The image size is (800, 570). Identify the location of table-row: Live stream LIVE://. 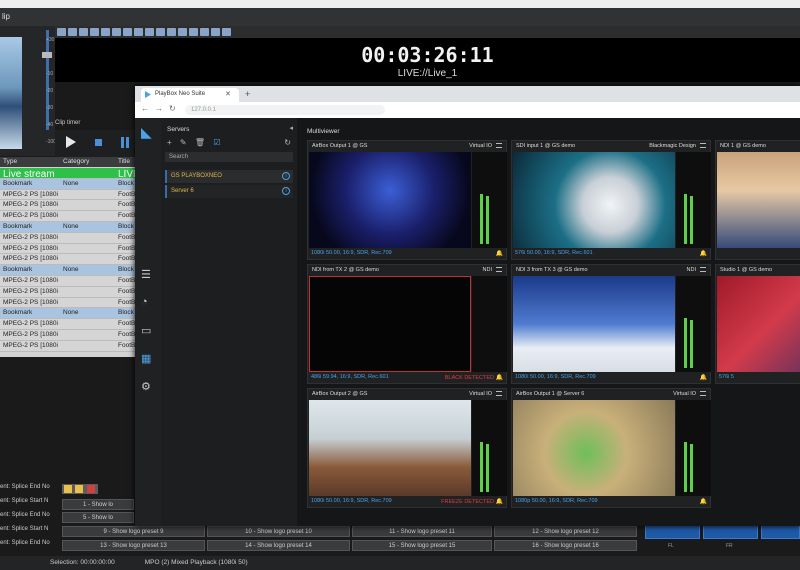
(68, 173).